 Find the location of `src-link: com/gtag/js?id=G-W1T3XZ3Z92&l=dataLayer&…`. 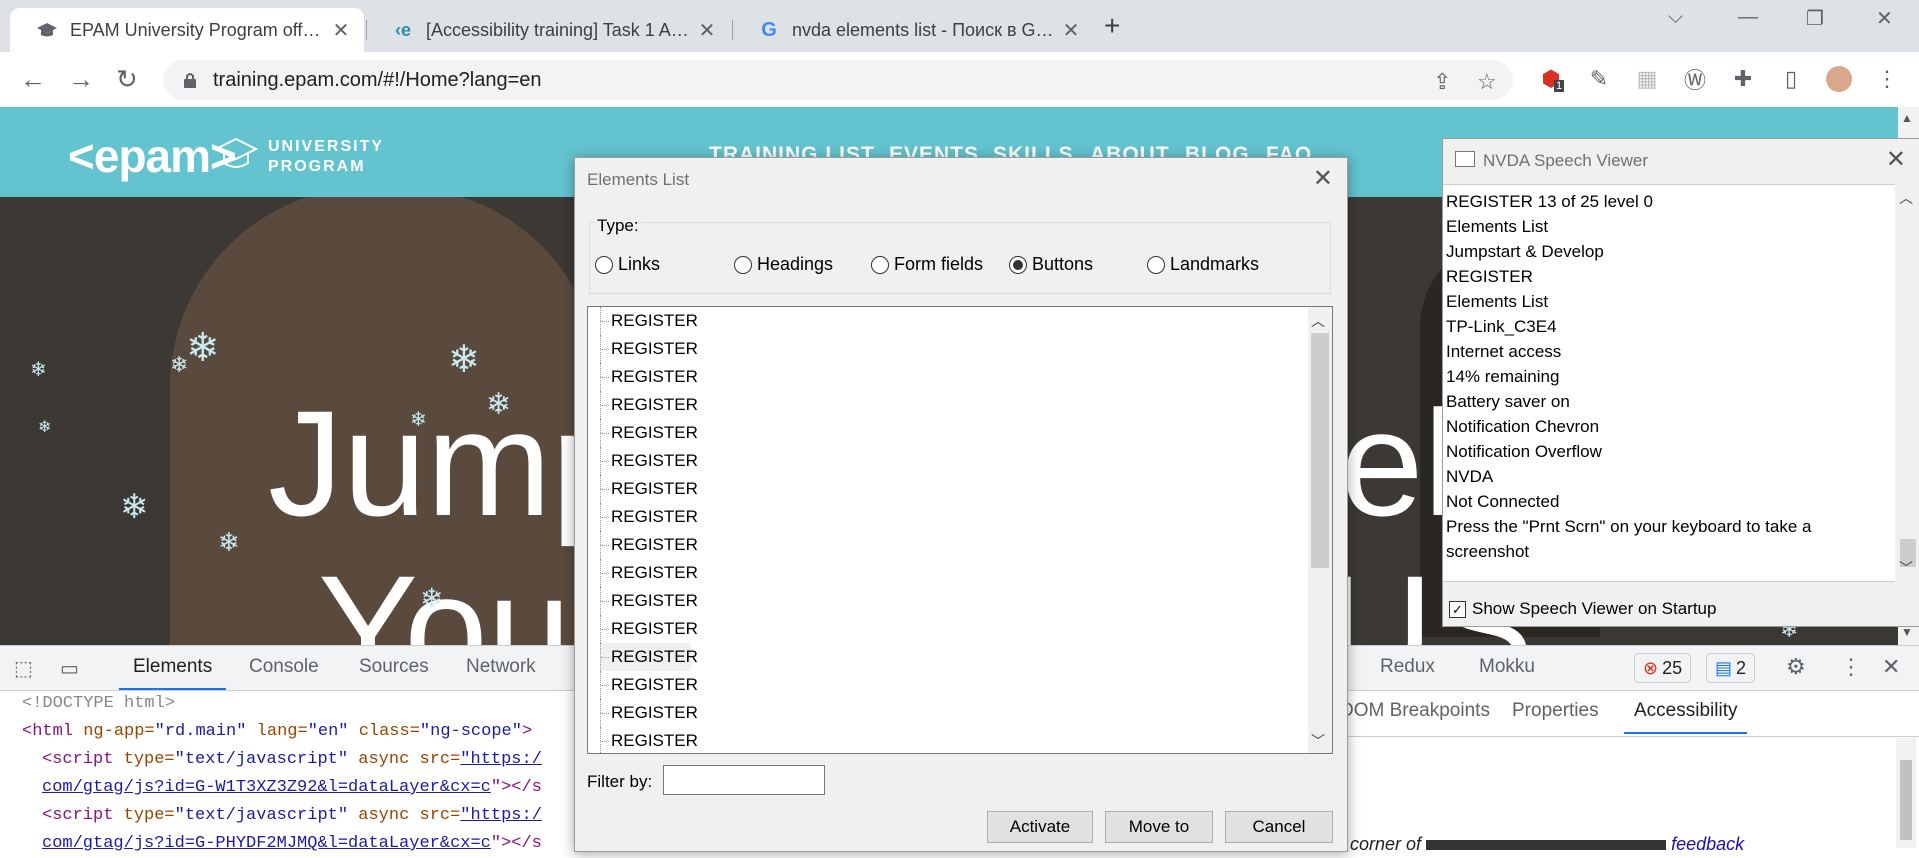

src-link: com/gtag/js?id=G-W1T3XZ3Z92&l=dataLayer&… is located at coordinates (266, 787).